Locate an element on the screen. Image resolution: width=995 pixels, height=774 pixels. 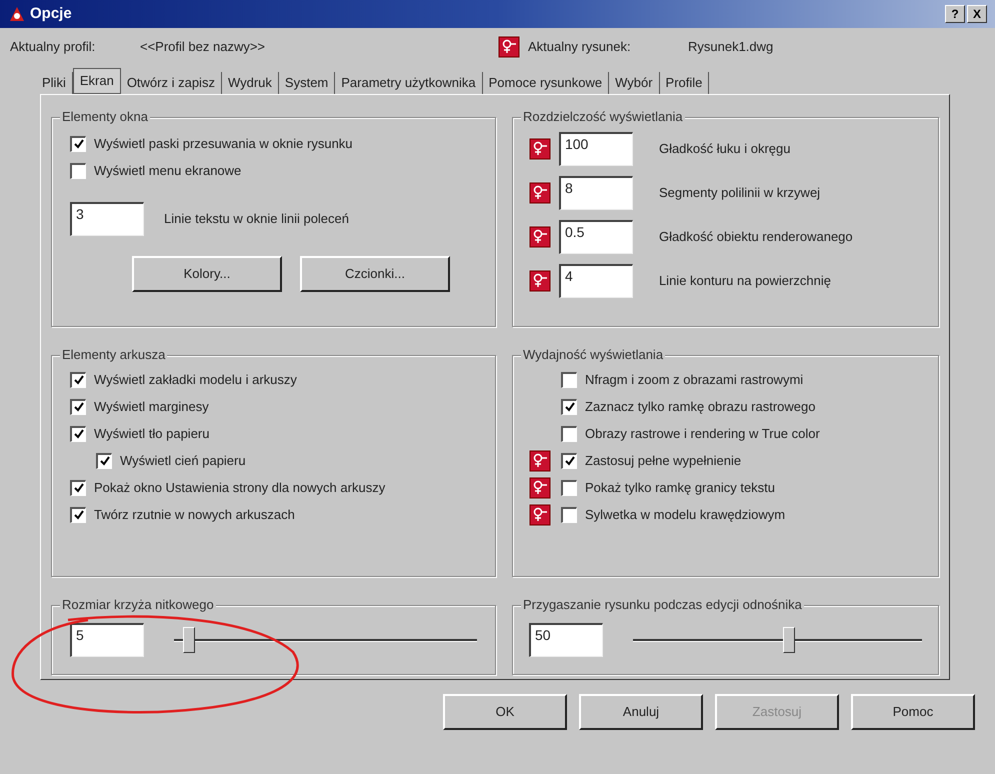
tab: Ekran is located at coordinates (96, 81).